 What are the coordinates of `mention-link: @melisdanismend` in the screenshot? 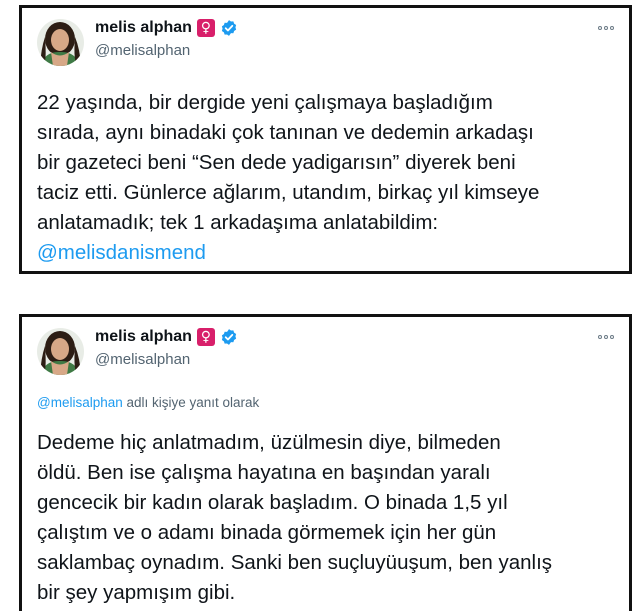 It's located at (121, 252).